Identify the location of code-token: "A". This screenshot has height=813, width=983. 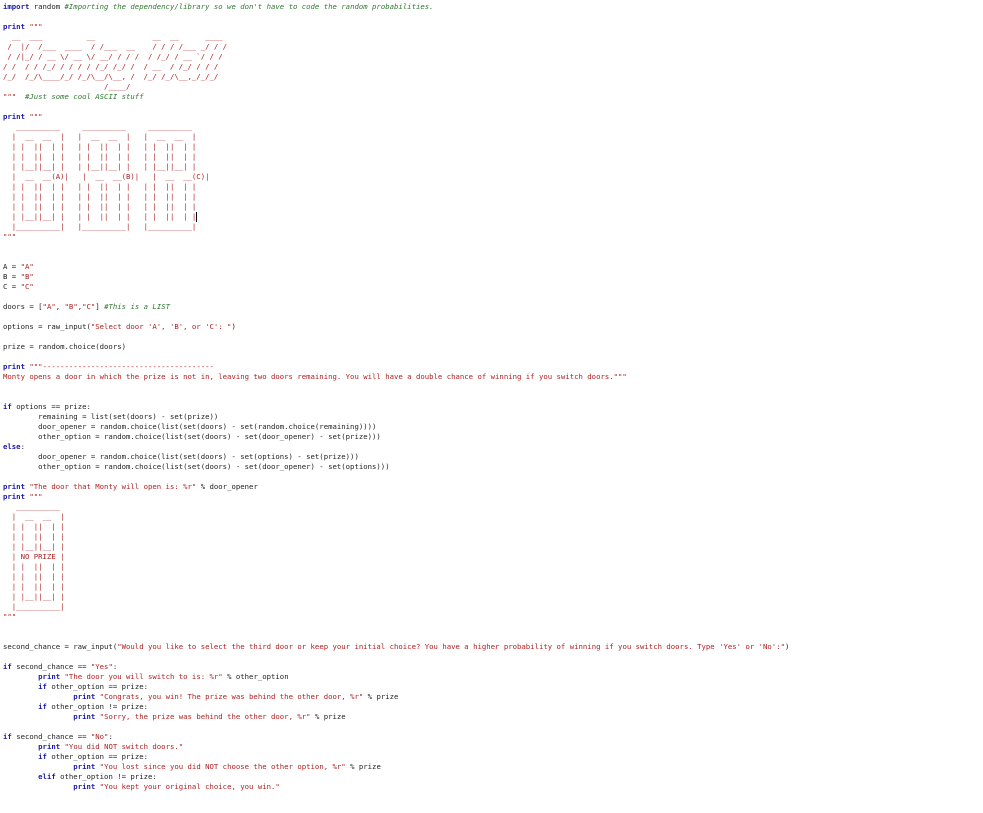
(49, 306).